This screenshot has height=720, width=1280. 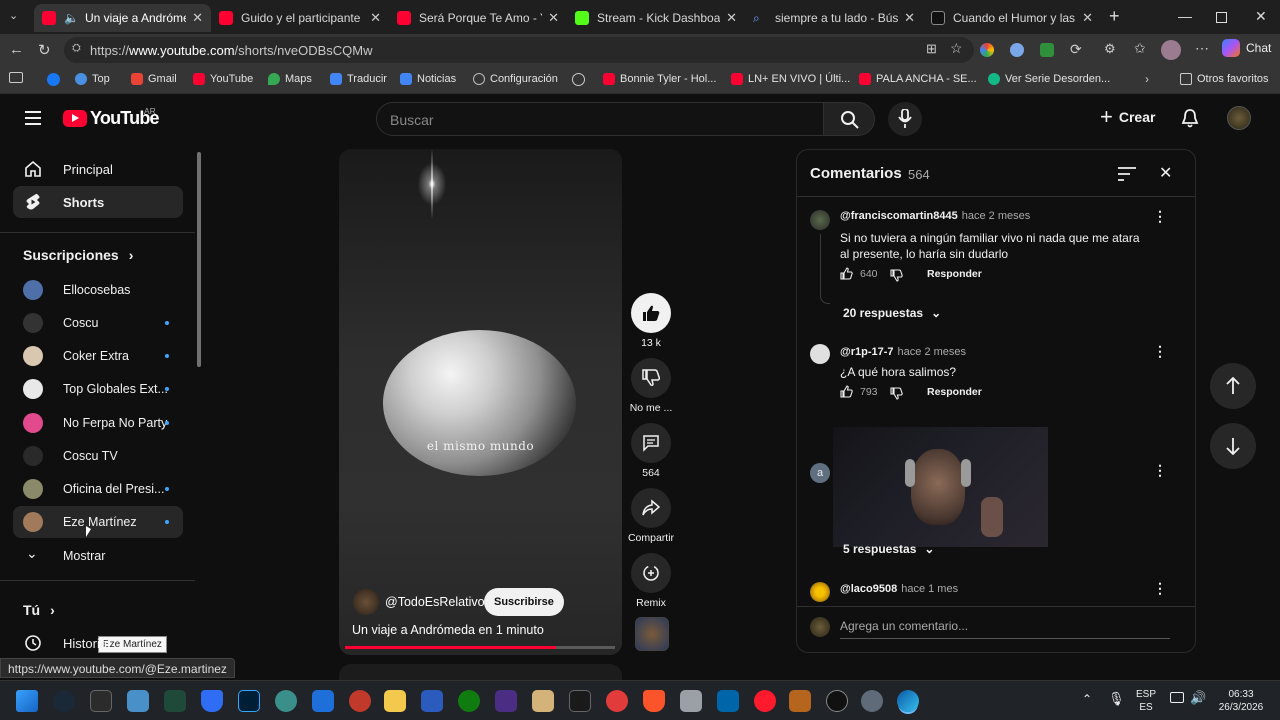 I want to click on sidebar-sub-no-ferpa: No Ferpa No Party, so click(x=98, y=423).